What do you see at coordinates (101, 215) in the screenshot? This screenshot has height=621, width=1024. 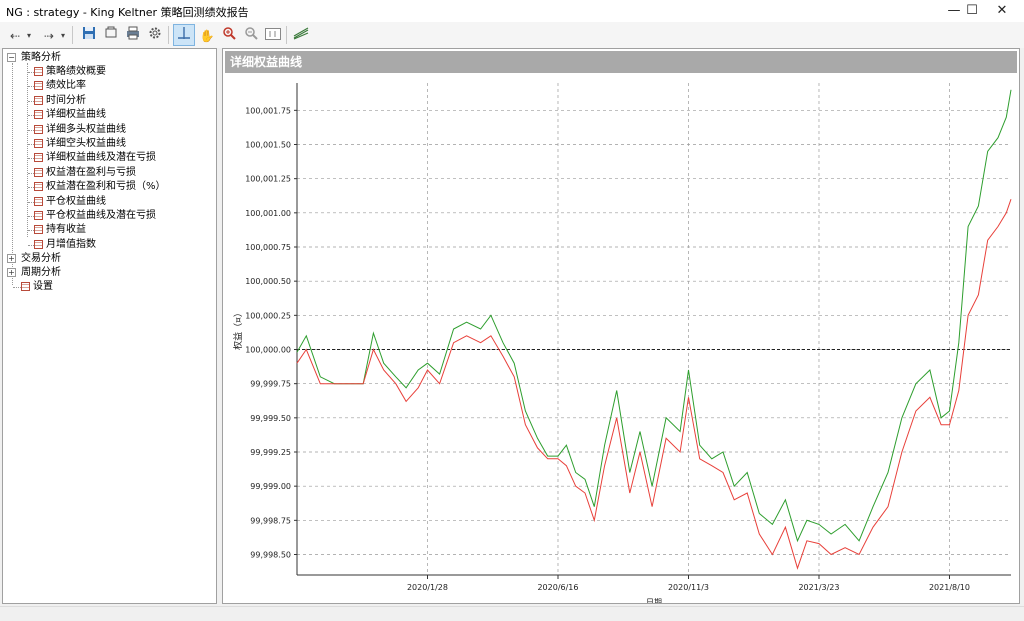 I see `tree-label: 平仓权益曲线及潜在亏损` at bounding box center [101, 215].